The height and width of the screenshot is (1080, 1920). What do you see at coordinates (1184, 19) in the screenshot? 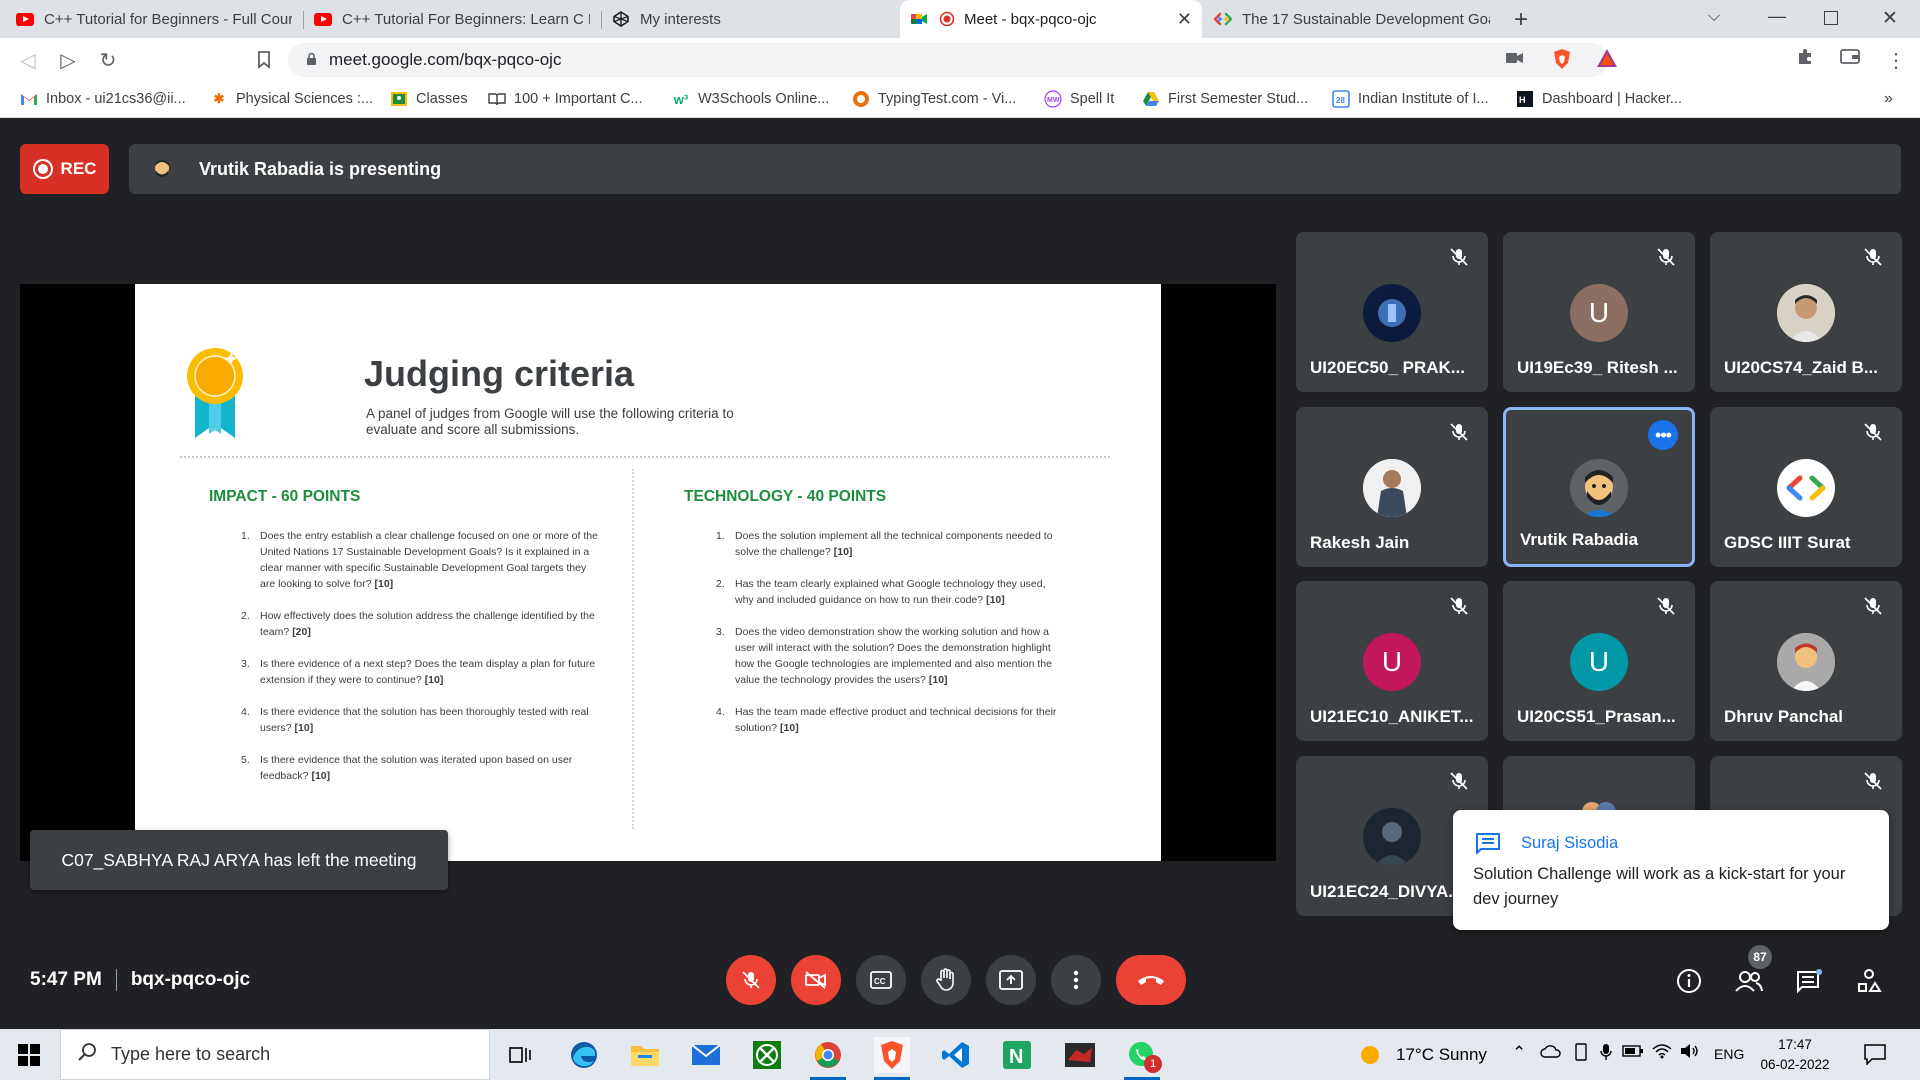
I see `close-tab-icon: ✕` at bounding box center [1184, 19].